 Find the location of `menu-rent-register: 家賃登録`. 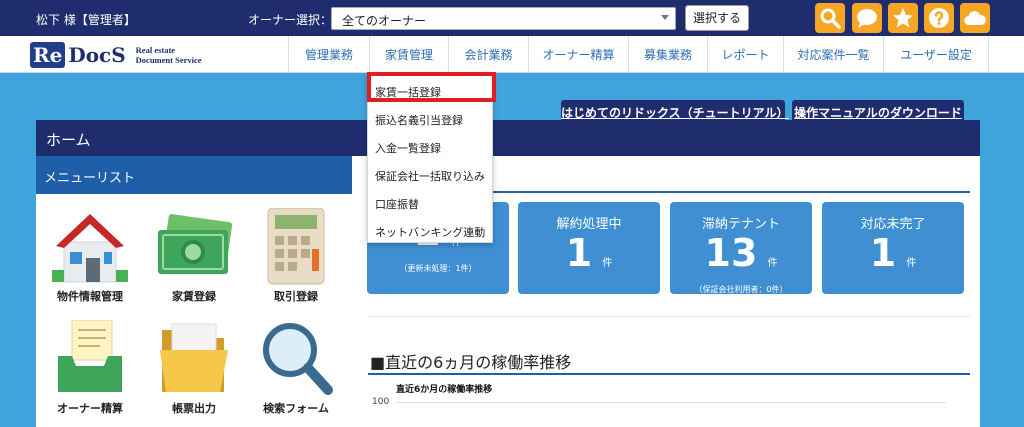

menu-rent-register: 家賃登録 is located at coordinates (194, 256).